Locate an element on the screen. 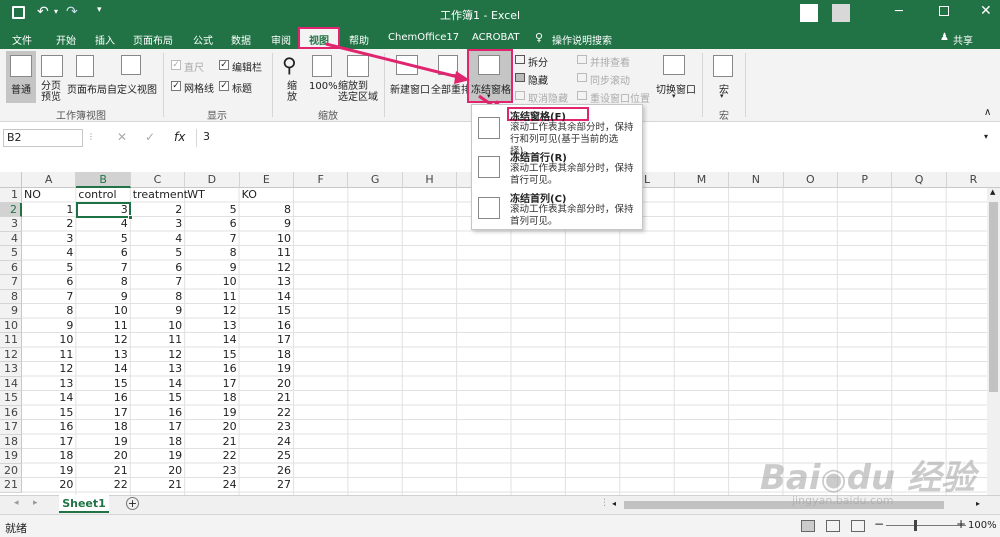 This screenshot has width=1000, height=537. sheet-tab-sheet1: Sheet1 is located at coordinates (84, 504).